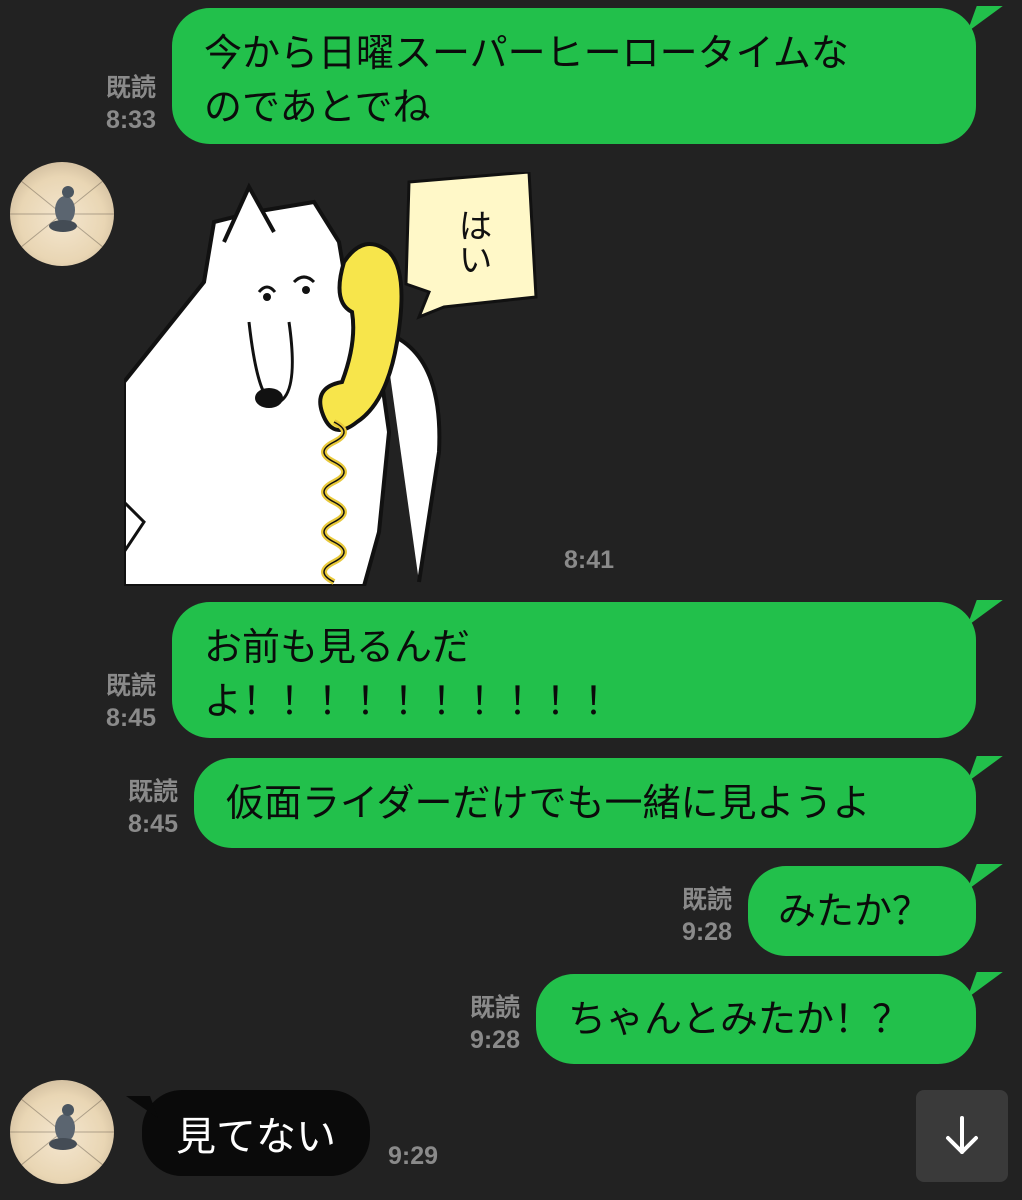 Image resolution: width=1022 pixels, height=1200 pixels. I want to click on bear-phone-sticker: はい, so click(330, 379).